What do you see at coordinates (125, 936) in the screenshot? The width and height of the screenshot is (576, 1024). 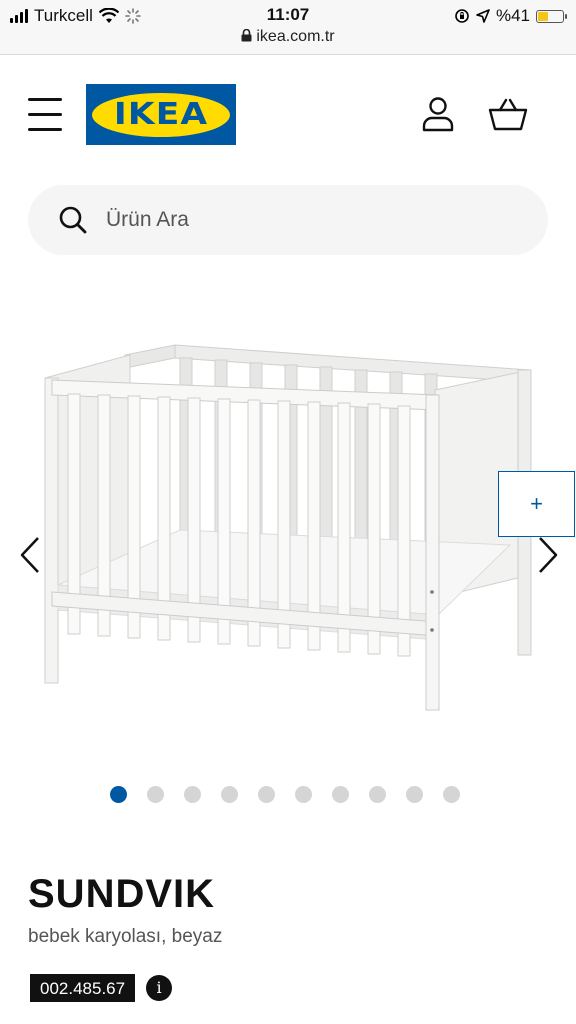 I see `product-description: bebek karyolası, beyaz` at bounding box center [125, 936].